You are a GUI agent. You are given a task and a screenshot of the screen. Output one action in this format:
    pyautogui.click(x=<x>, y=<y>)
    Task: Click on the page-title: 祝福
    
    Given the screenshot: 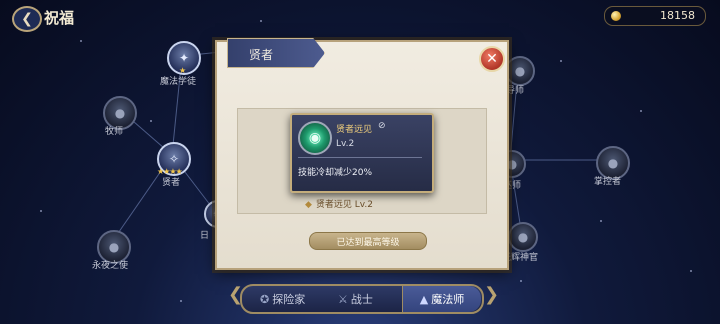 What is the action you would take?
    pyautogui.click(x=59, y=18)
    